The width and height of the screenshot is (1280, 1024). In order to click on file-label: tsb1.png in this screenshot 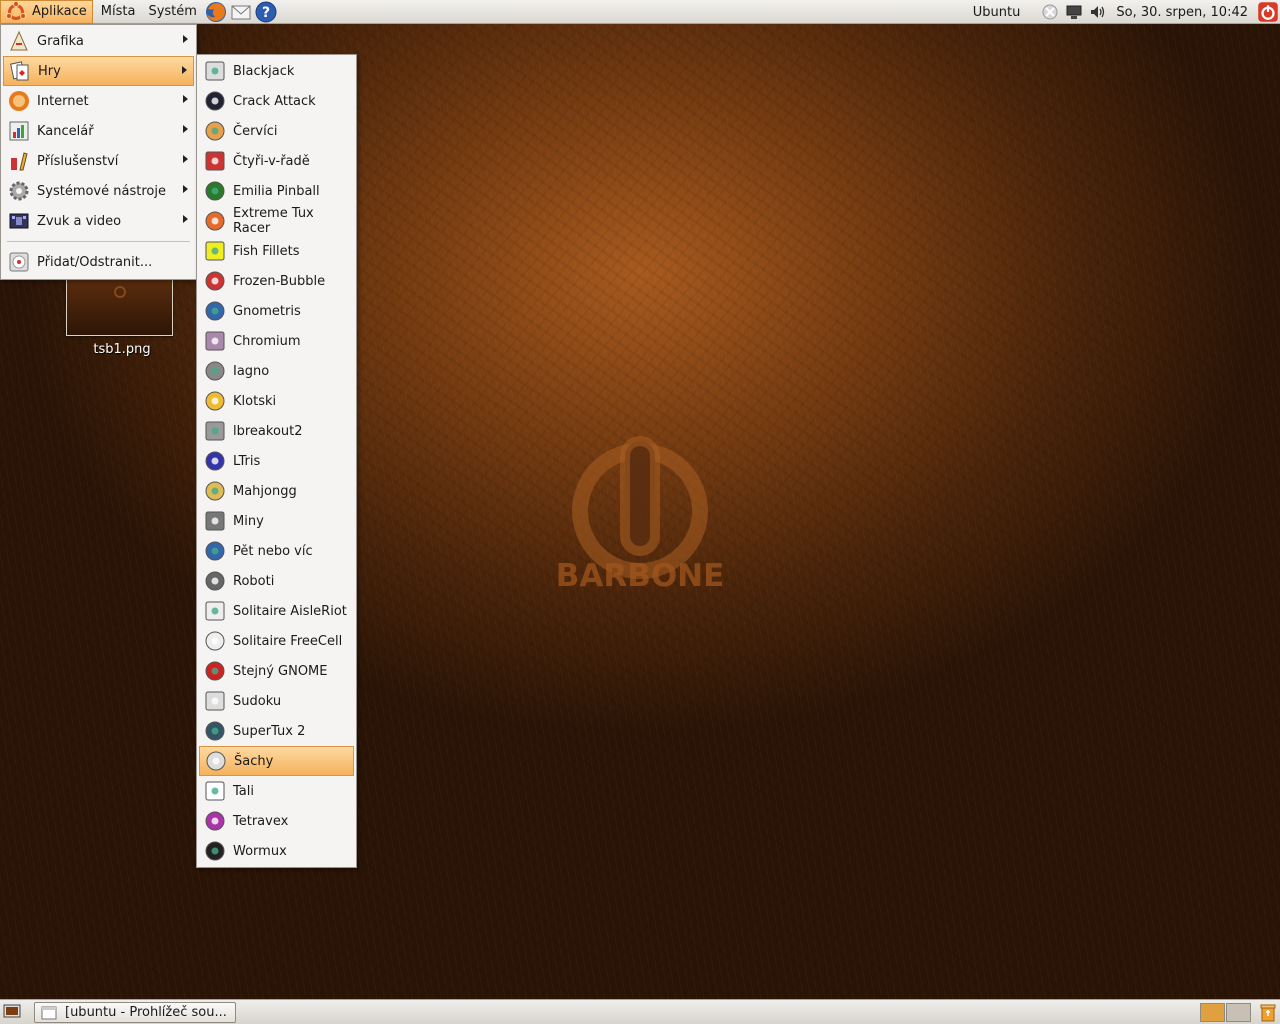, I will do `click(122, 349)`.